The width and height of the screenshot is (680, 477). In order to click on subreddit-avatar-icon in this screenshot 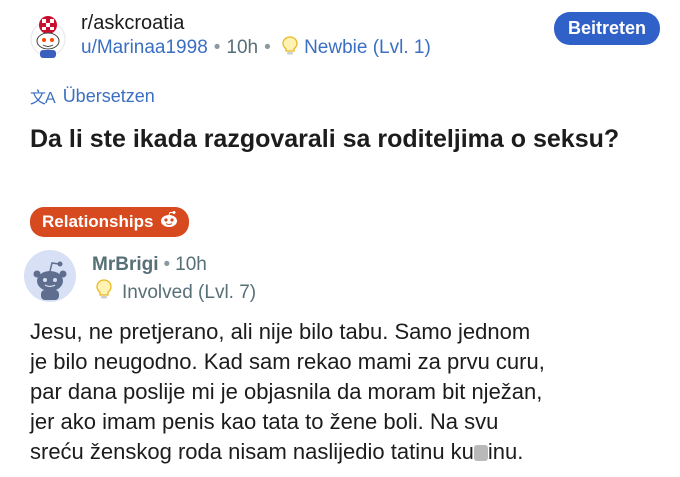, I will do `click(48, 36)`.